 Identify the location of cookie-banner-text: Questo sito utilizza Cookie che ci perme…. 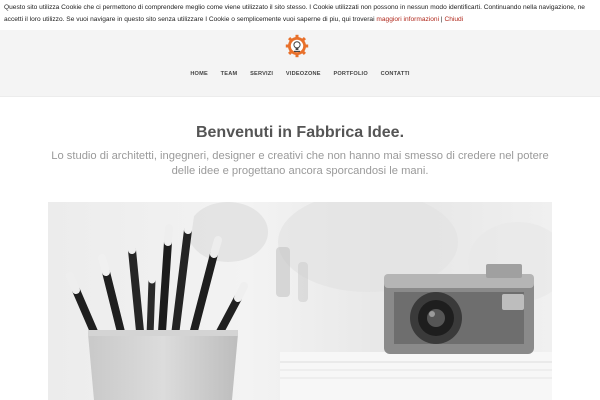
(294, 13).